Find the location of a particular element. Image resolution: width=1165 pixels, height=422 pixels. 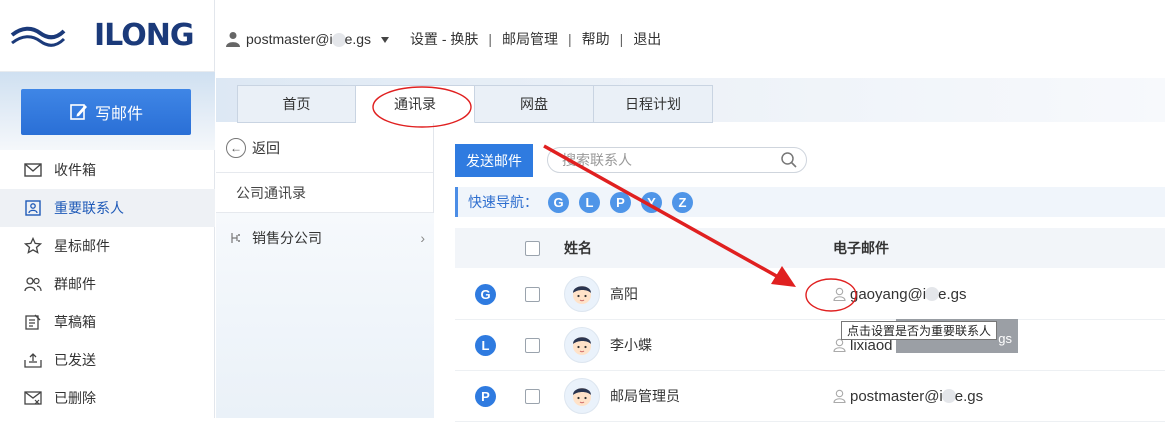

post-office-admin-link: 邮局管理 is located at coordinates (530, 39).